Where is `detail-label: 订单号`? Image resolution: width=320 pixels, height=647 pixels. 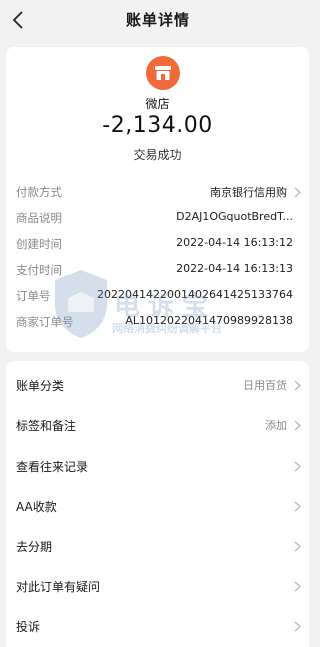
detail-label: 订单号 is located at coordinates (33, 296).